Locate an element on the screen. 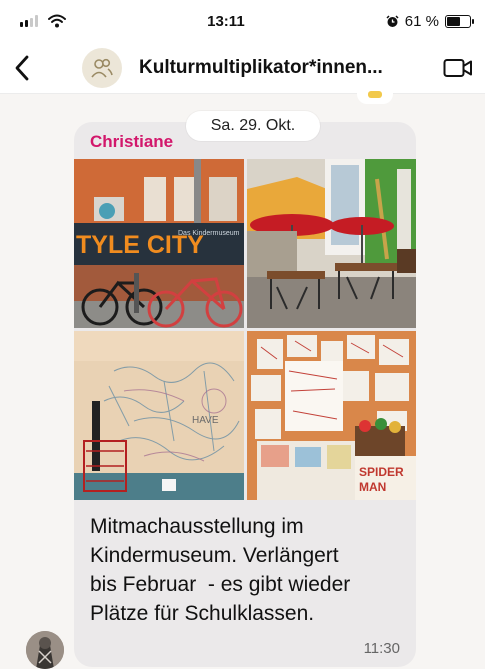 The image size is (485, 669). group-avatar is located at coordinates (102, 67).